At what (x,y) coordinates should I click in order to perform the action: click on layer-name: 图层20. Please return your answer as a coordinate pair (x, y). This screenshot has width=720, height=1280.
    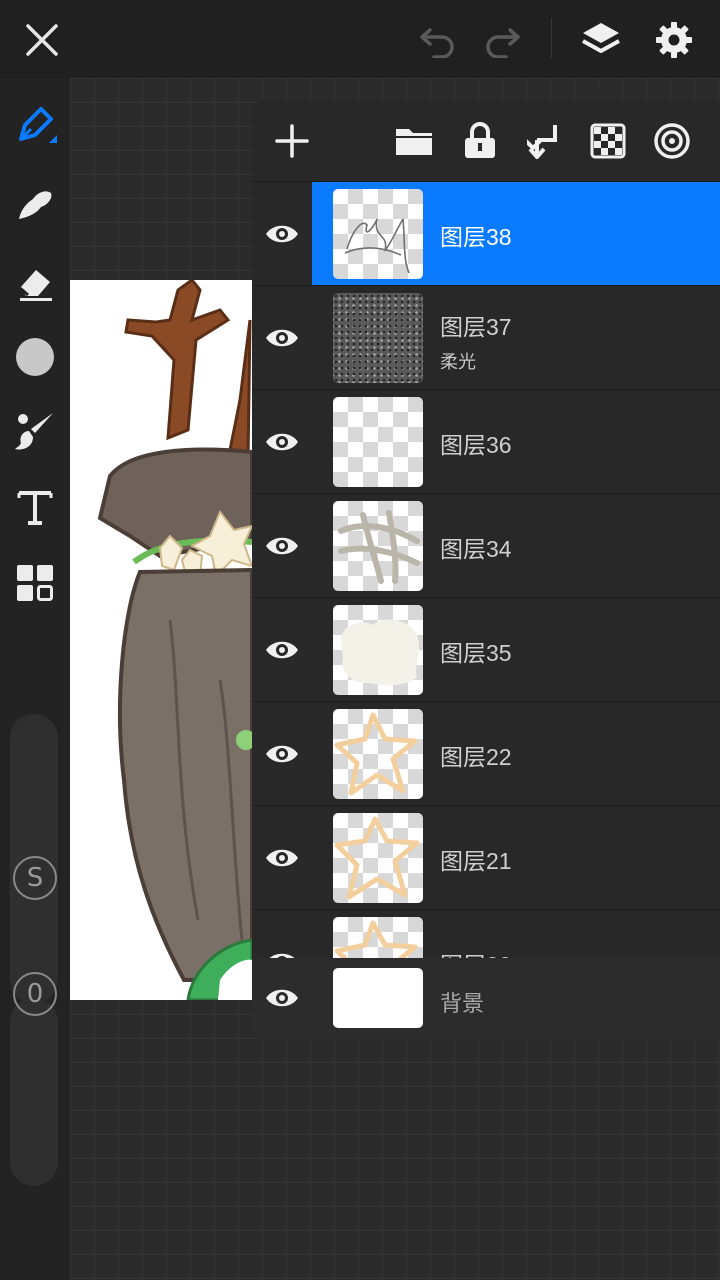
    Looking at the image, I should click on (476, 952).